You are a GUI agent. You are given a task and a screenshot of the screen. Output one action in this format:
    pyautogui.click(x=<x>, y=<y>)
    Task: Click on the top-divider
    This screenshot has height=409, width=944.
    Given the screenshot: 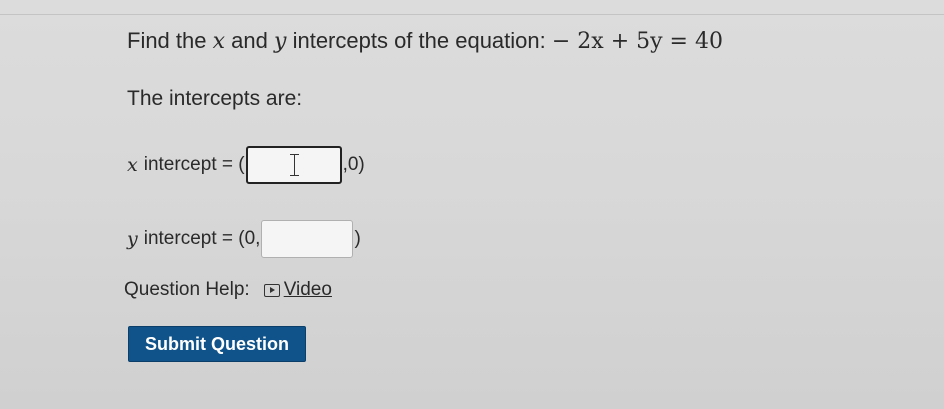 What is the action you would take?
    pyautogui.click(x=472, y=14)
    